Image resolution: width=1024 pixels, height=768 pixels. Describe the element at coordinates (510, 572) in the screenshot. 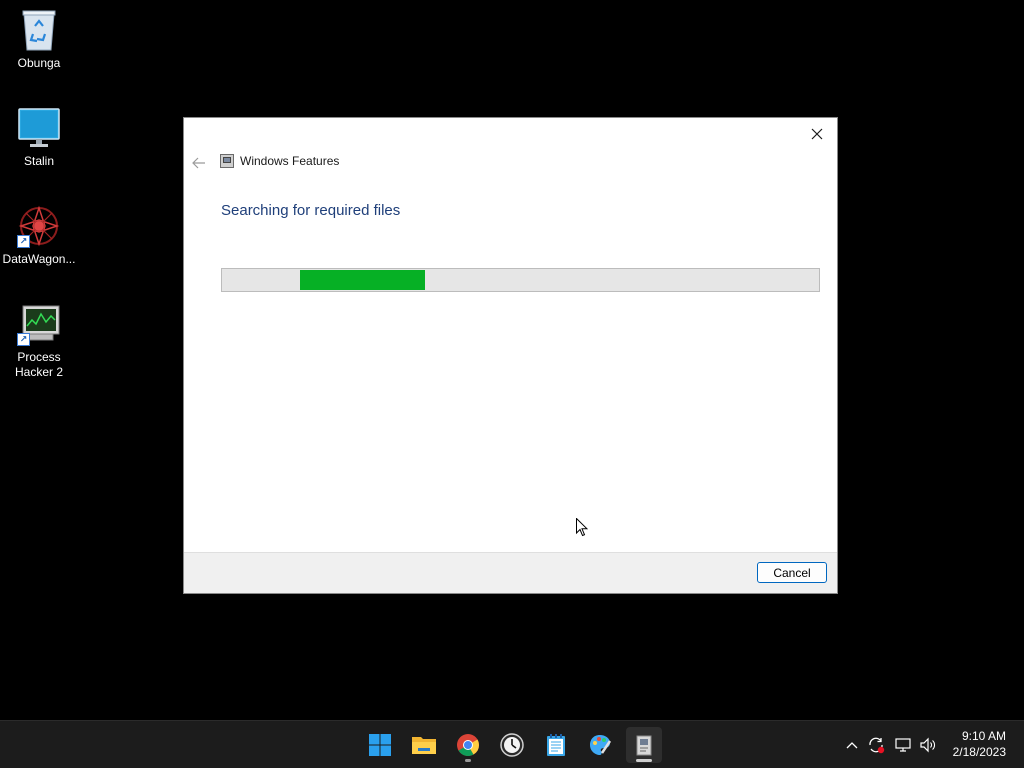

I see `dialog-footer: Cancel` at that location.